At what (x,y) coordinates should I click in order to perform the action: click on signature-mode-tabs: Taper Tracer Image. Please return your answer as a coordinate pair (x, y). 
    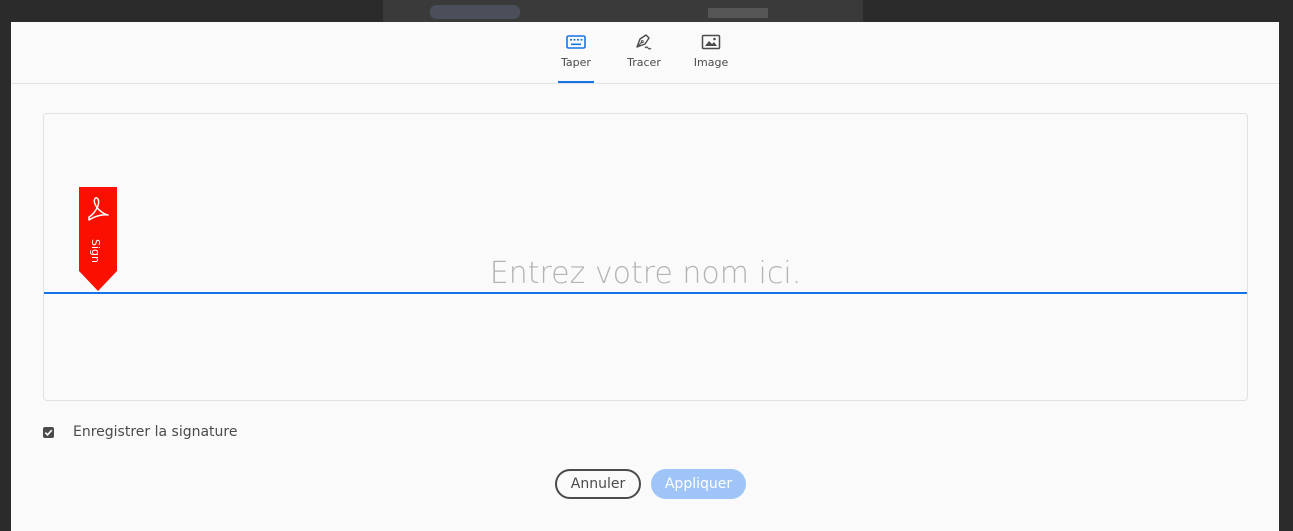
    Looking at the image, I should click on (645, 53).